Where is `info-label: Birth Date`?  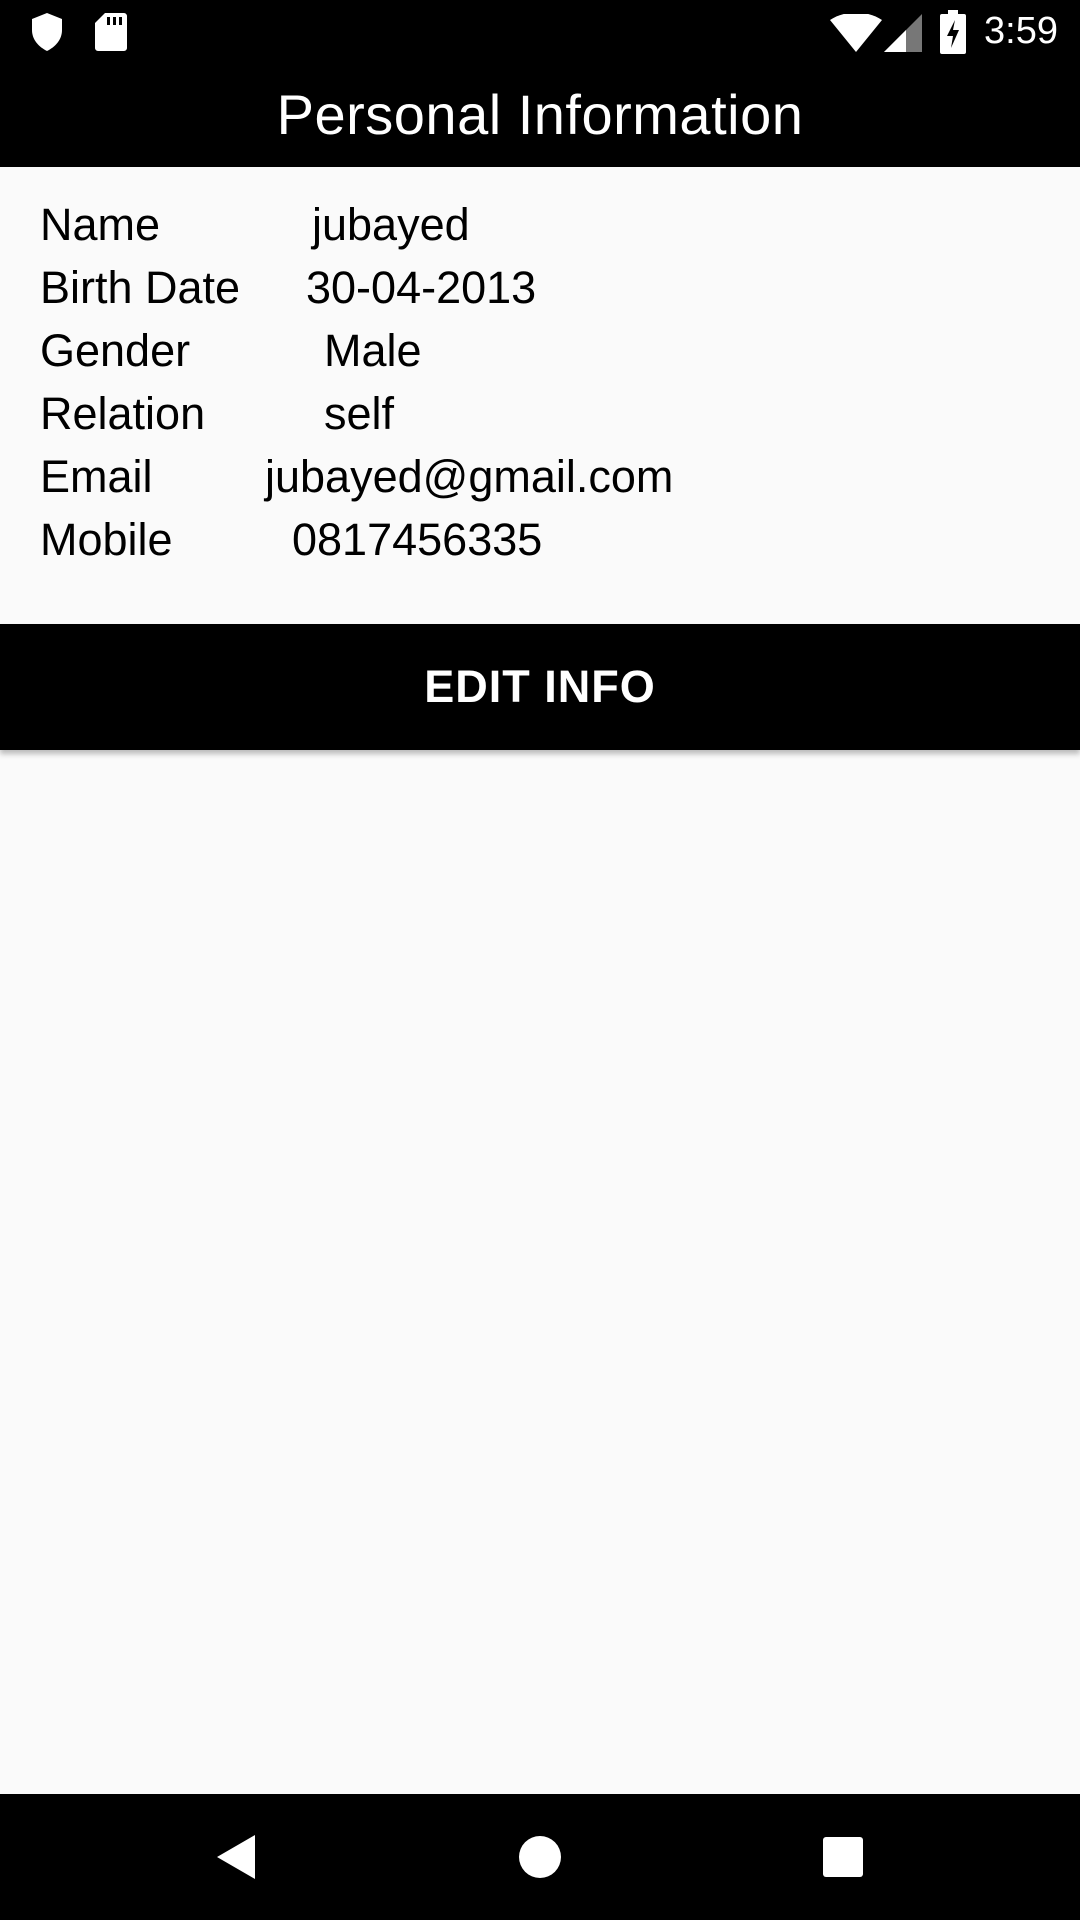
info-label: Birth Date is located at coordinates (140, 287).